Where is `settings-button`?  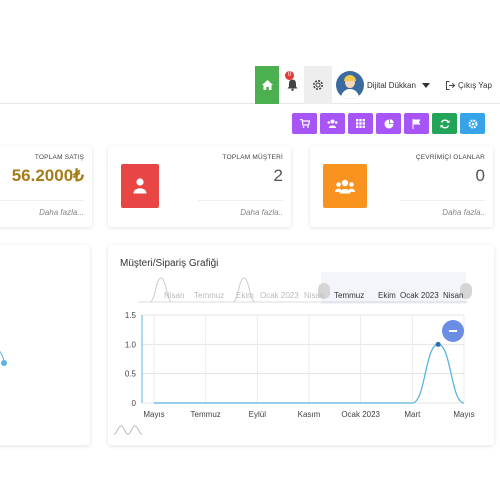 settings-button is located at coordinates (318, 85).